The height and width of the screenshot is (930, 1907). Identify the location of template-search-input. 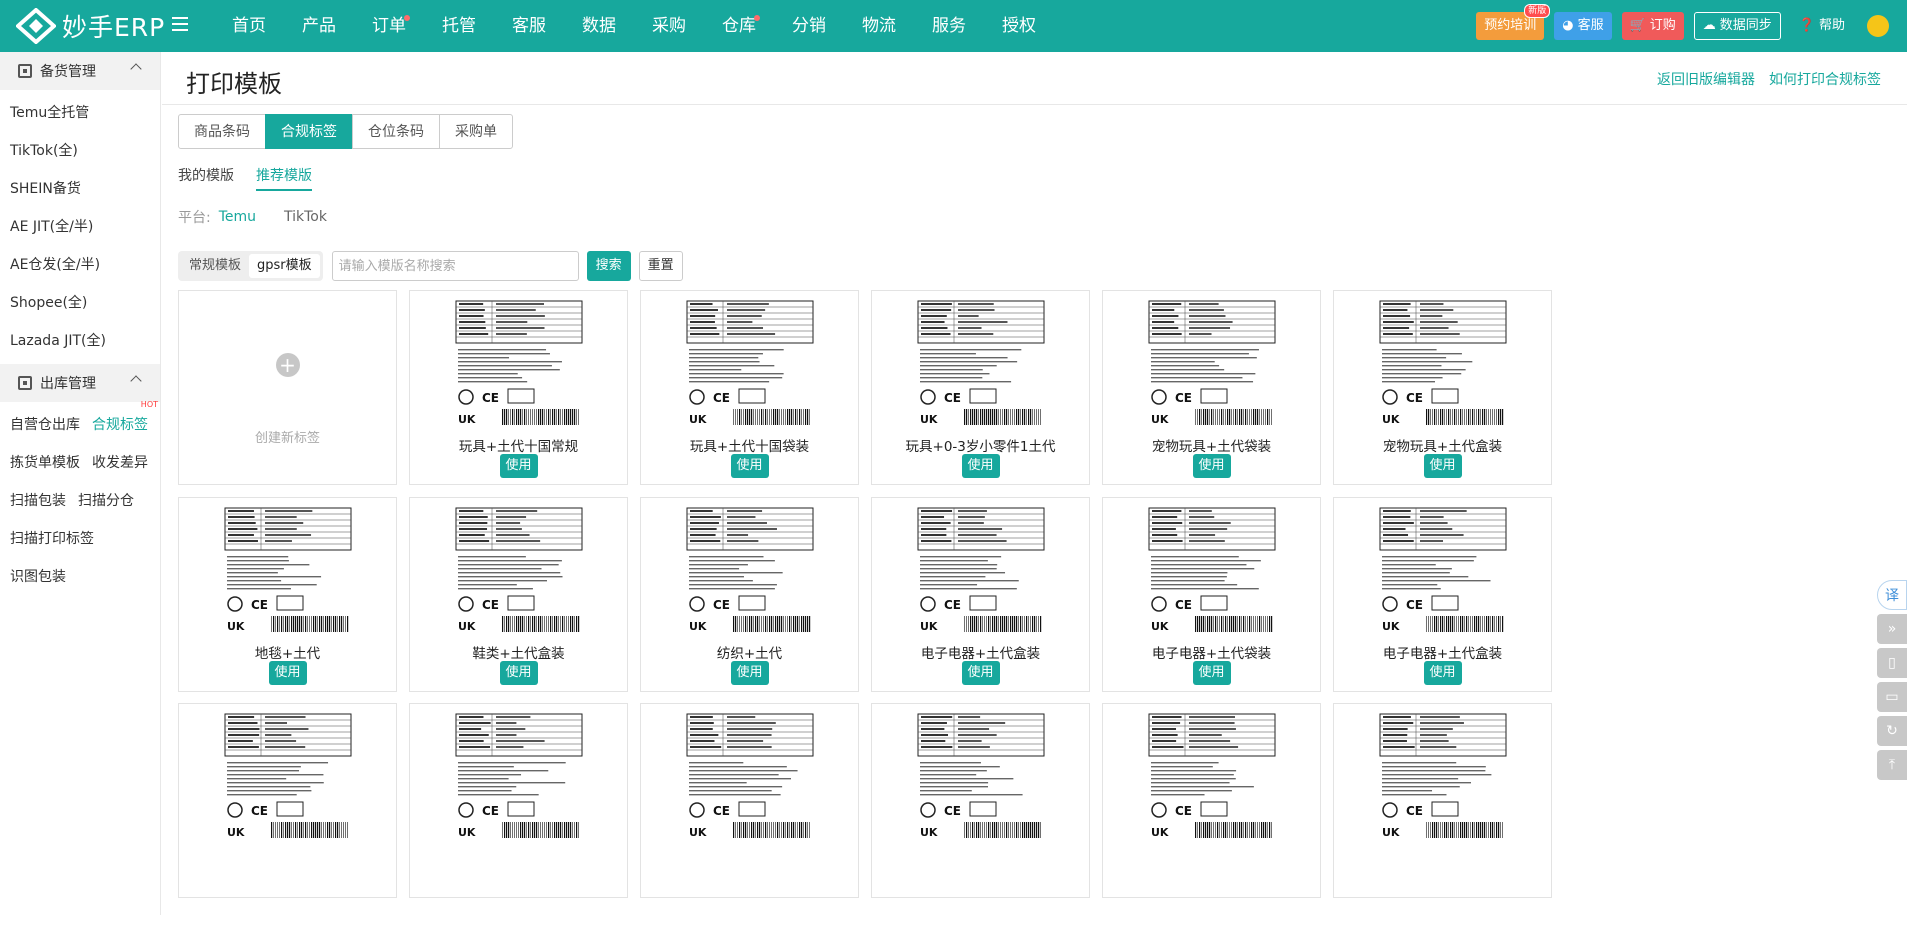
(455, 266).